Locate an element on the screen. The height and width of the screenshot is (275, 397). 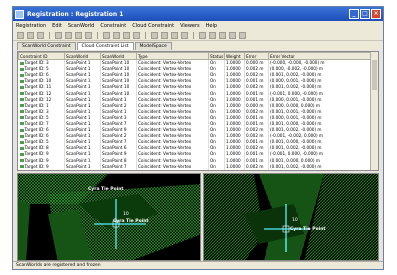
toolbar-properties-icon is located at coordinates (232, 35).